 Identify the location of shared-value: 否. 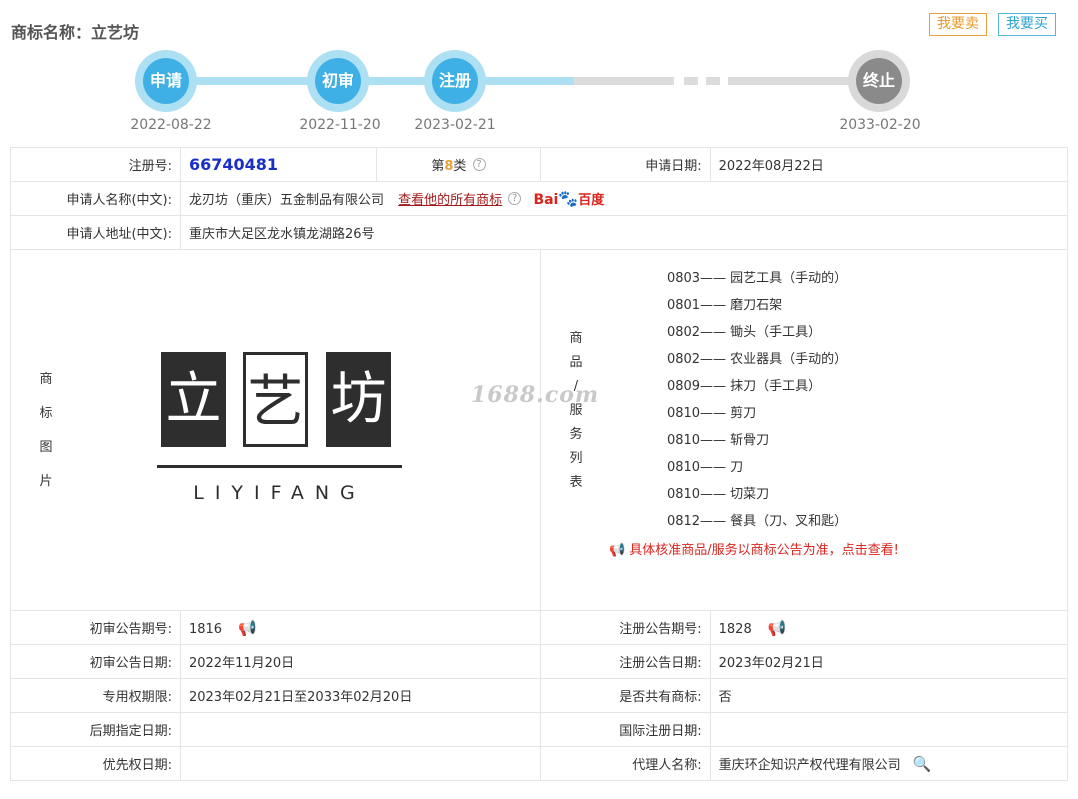
(889, 695).